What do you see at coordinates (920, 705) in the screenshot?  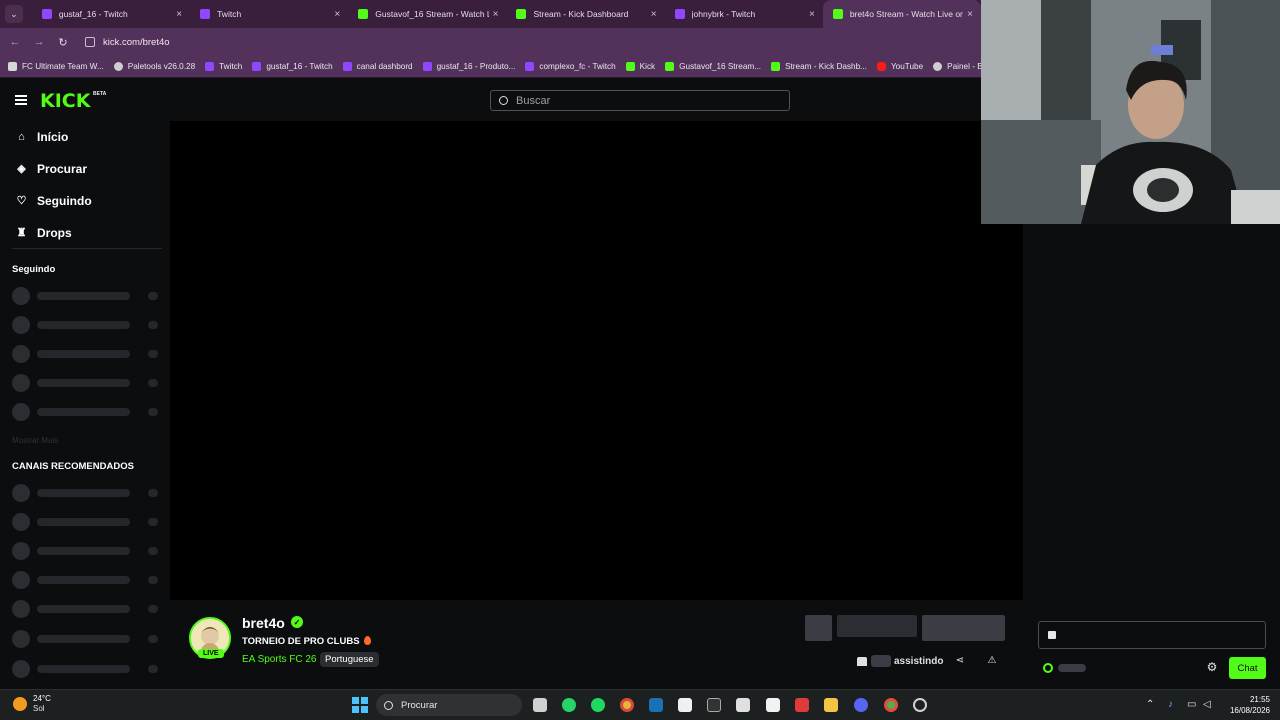 I see `obs-icon` at bounding box center [920, 705].